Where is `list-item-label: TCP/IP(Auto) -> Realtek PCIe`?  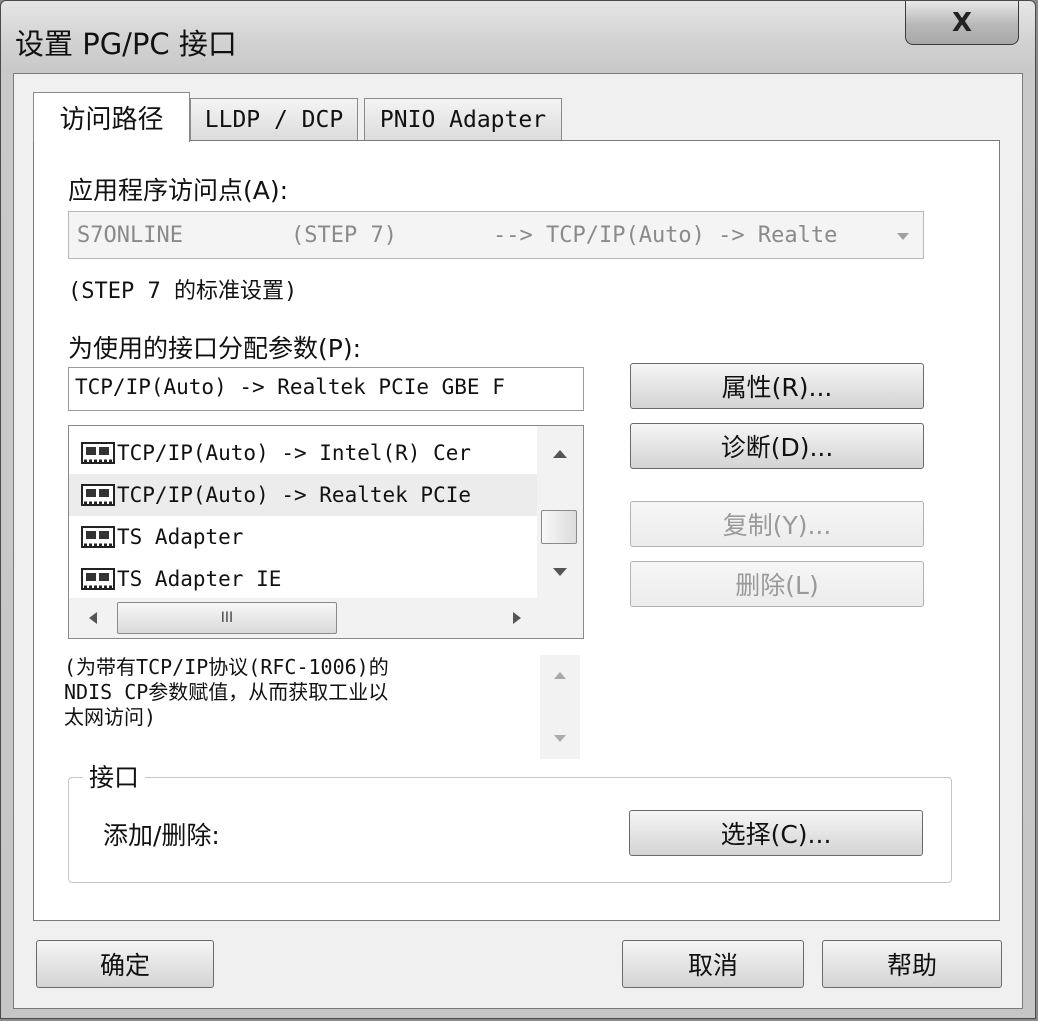 list-item-label: TCP/IP(Auto) -> Realtek PCIe is located at coordinates (294, 495).